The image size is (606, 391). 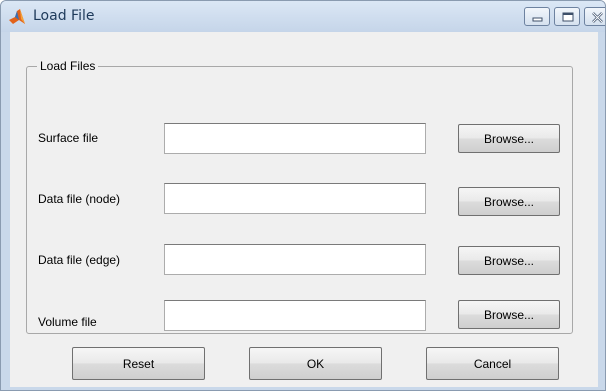 I want to click on minimize-icon, so click(x=537, y=19).